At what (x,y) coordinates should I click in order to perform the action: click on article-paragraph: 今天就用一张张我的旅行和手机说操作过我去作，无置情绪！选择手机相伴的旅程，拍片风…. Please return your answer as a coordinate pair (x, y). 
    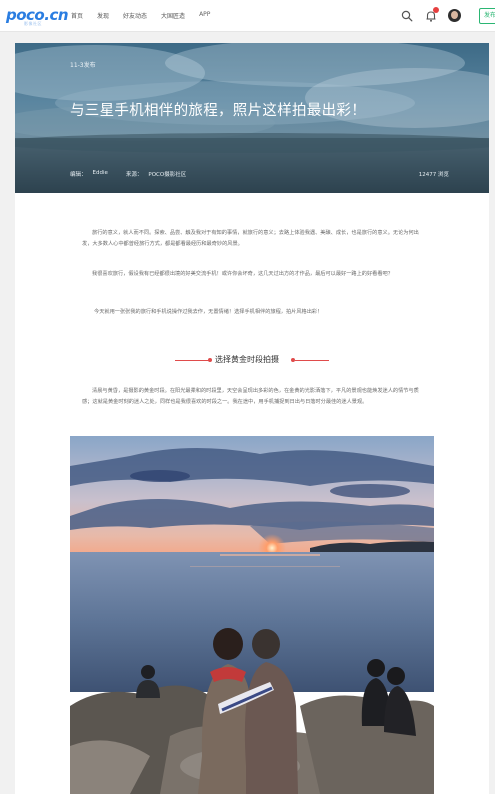
    Looking at the image, I should click on (208, 312).